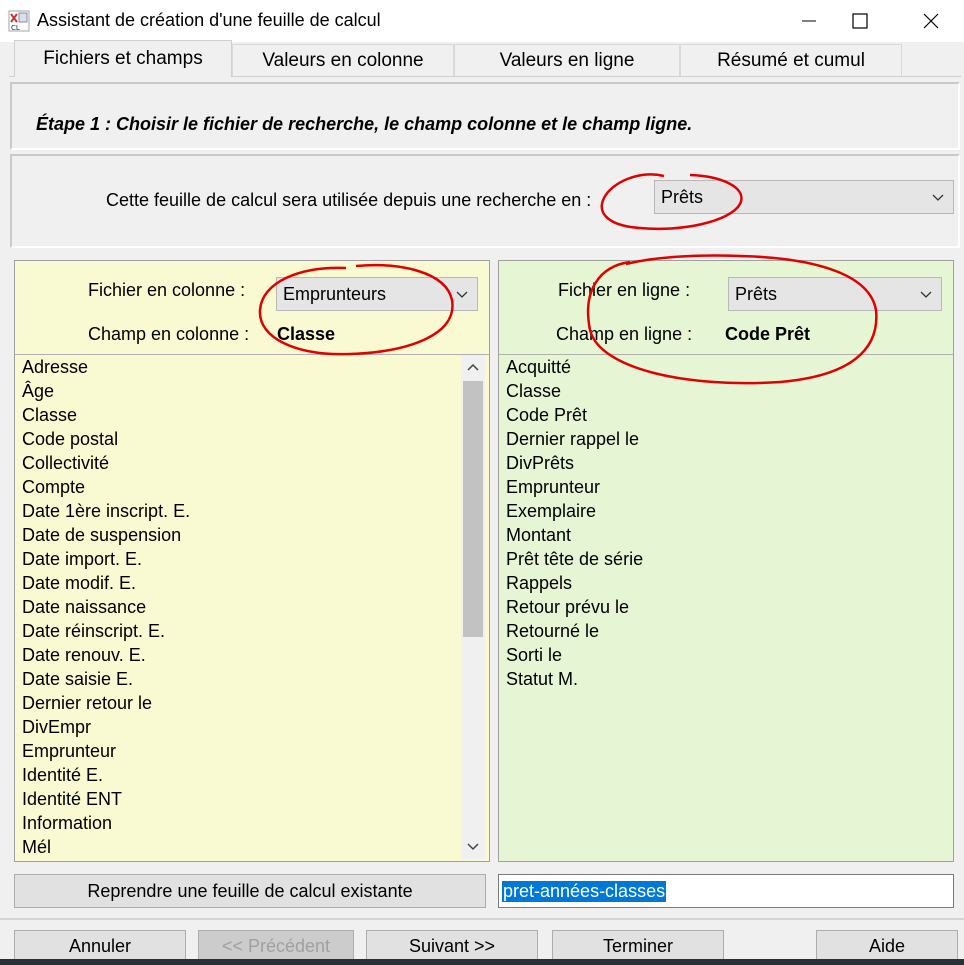  I want to click on tab-label: Valeurs en ligne, so click(567, 60).